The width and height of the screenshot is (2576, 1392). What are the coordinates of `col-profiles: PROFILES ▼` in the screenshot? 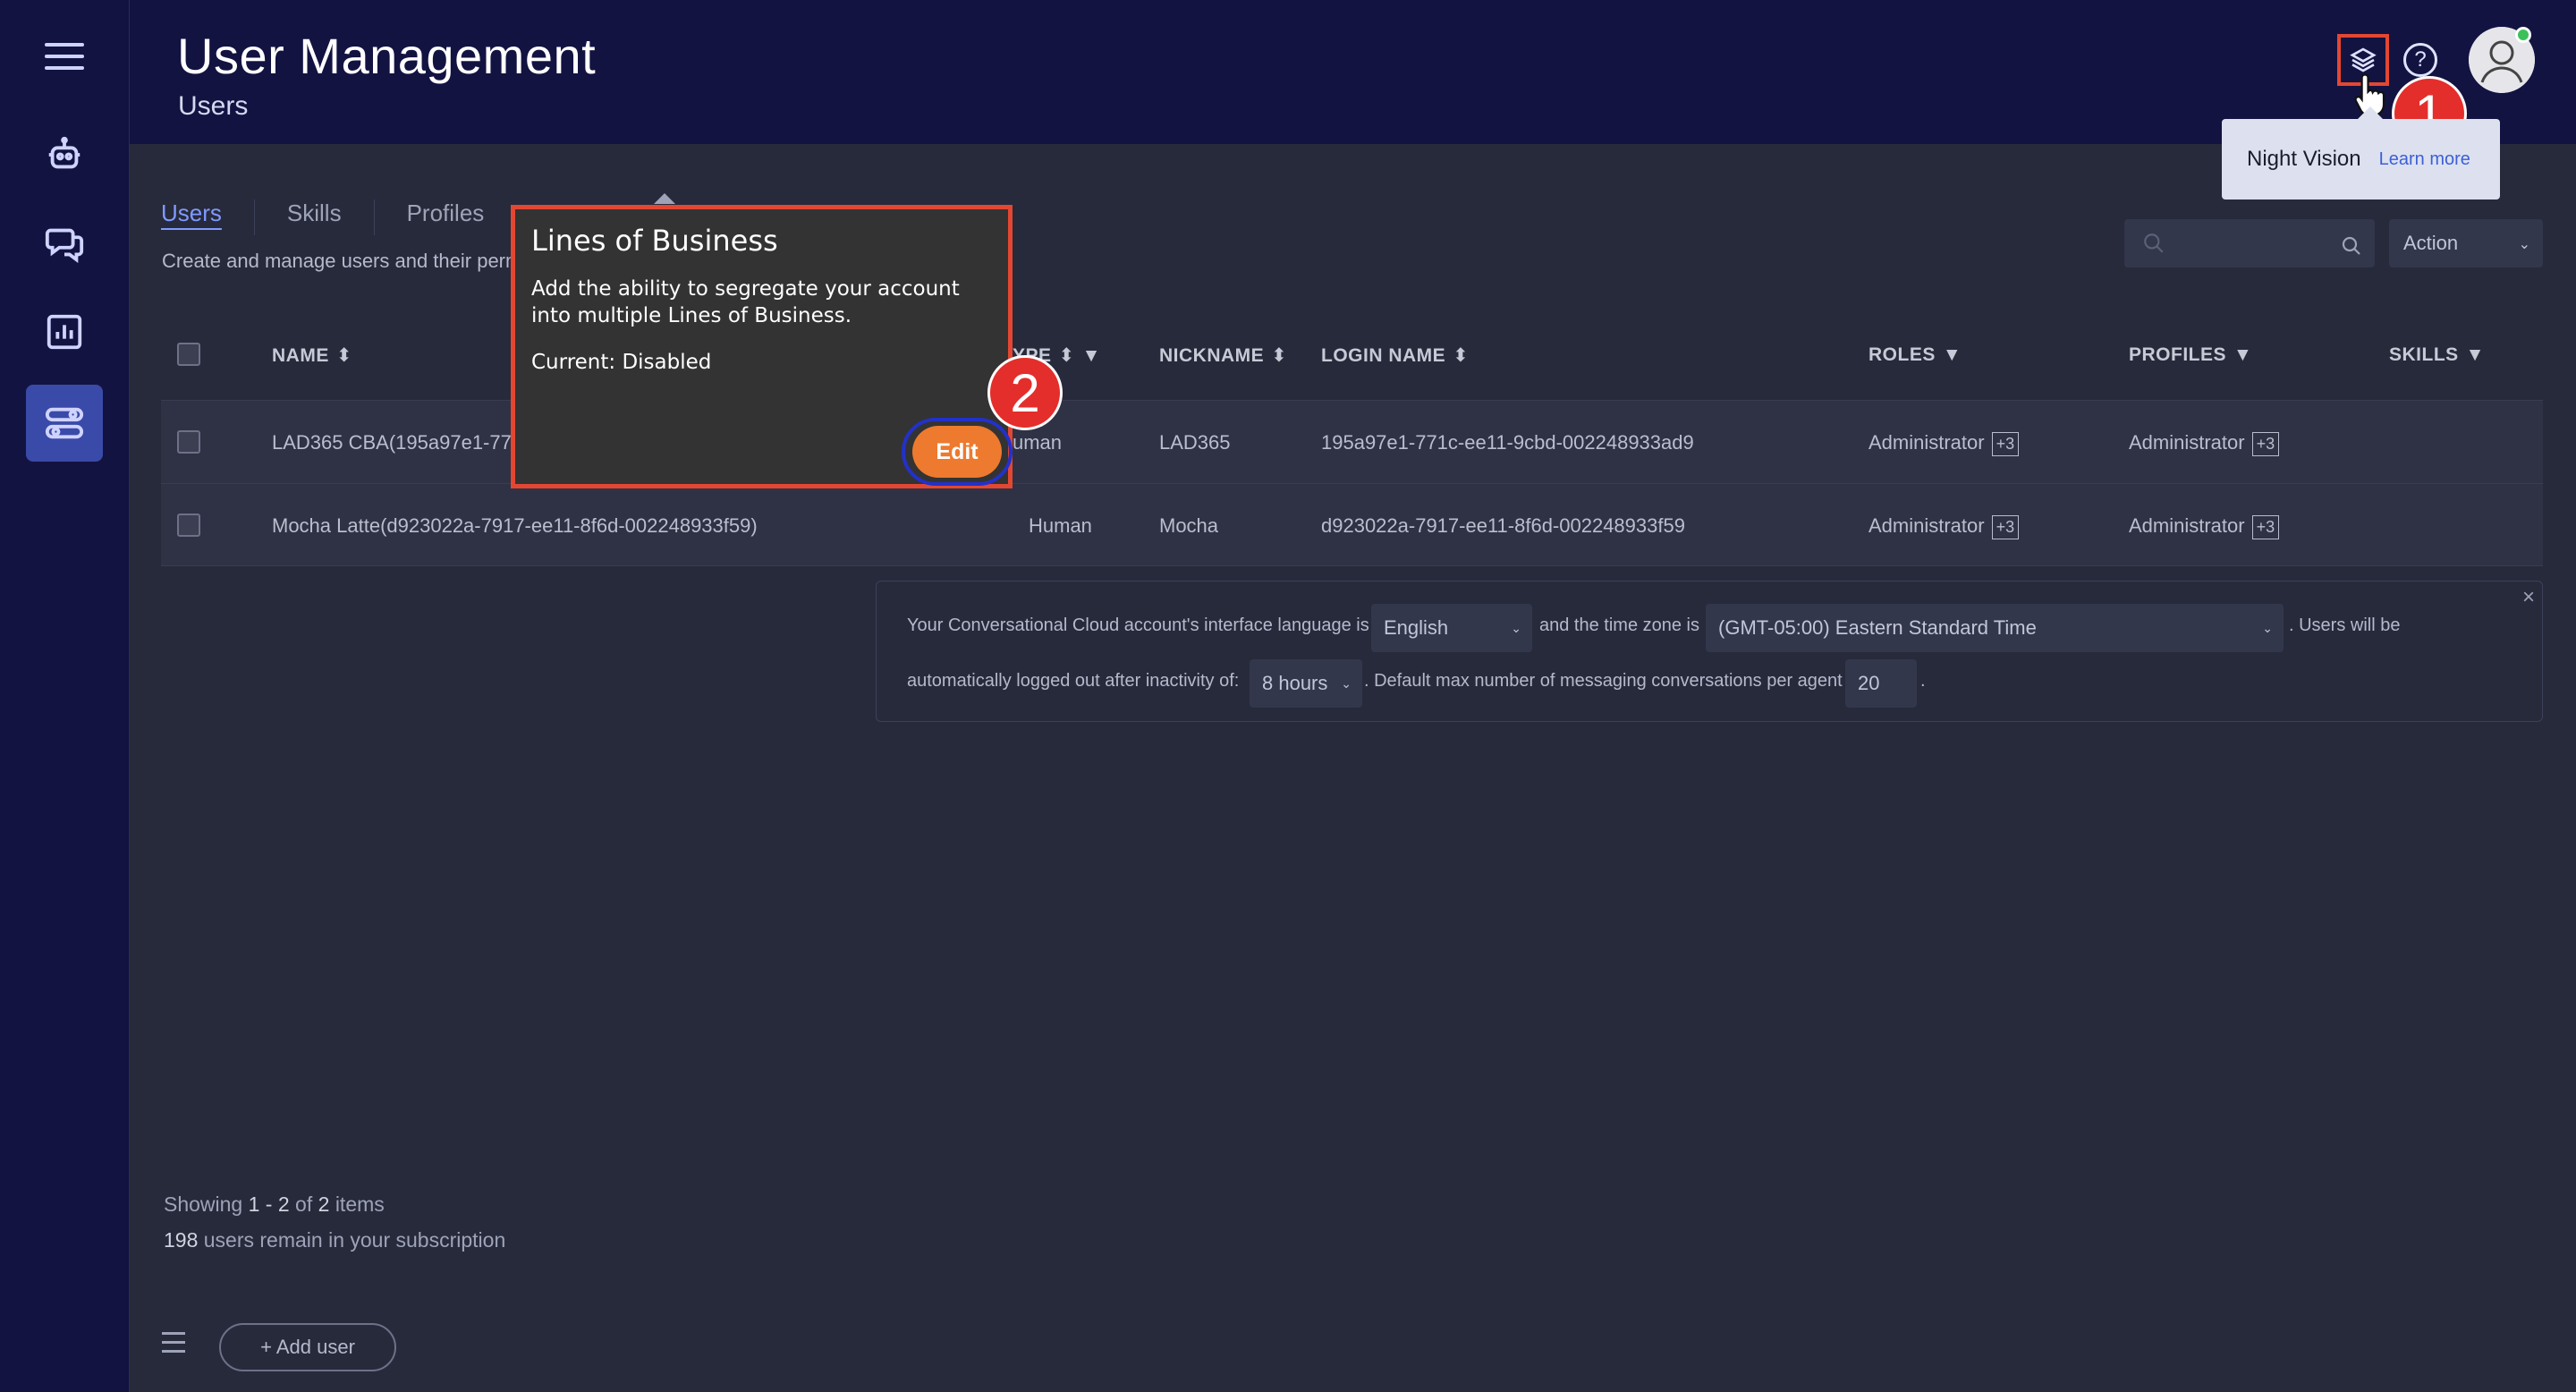 It's located at (2190, 355).